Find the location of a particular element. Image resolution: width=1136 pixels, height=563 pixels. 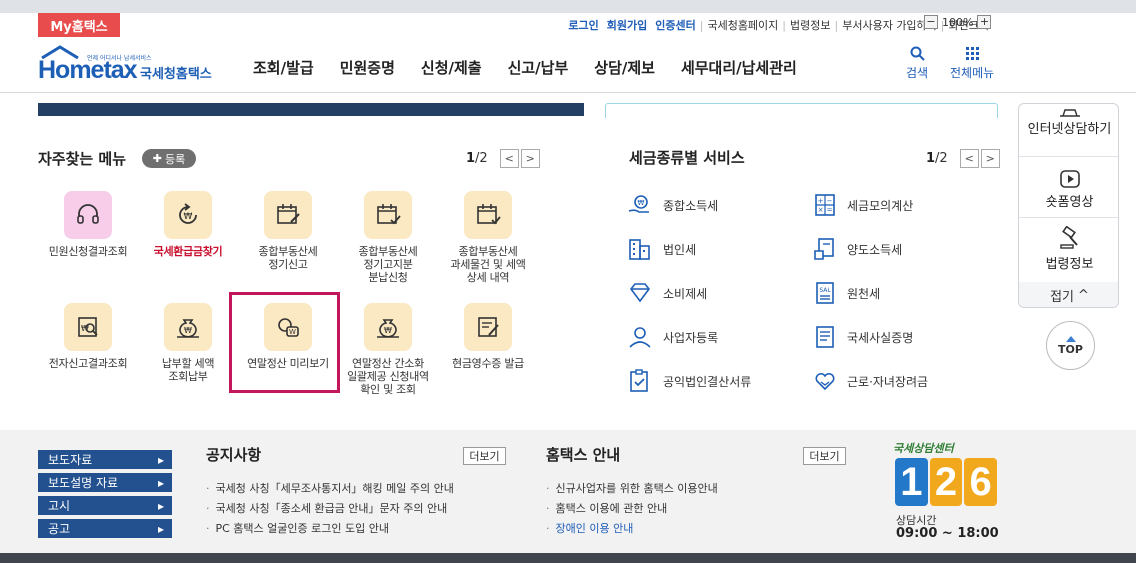

all-menu-label: 전체메뉴 is located at coordinates (972, 73).